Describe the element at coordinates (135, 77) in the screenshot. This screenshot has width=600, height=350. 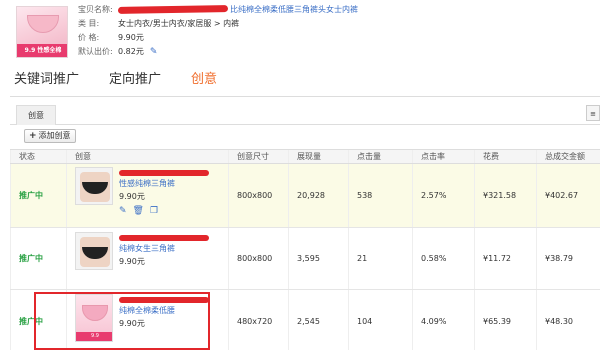
I see `tab-targeted: 定向推广` at that location.